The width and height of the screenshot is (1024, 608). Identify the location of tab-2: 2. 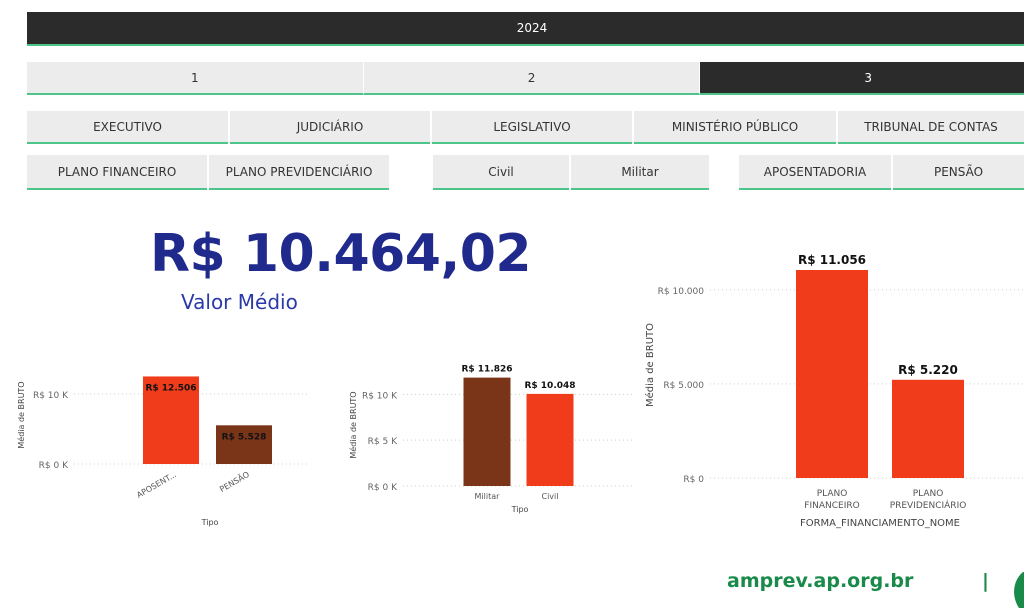
(532, 78).